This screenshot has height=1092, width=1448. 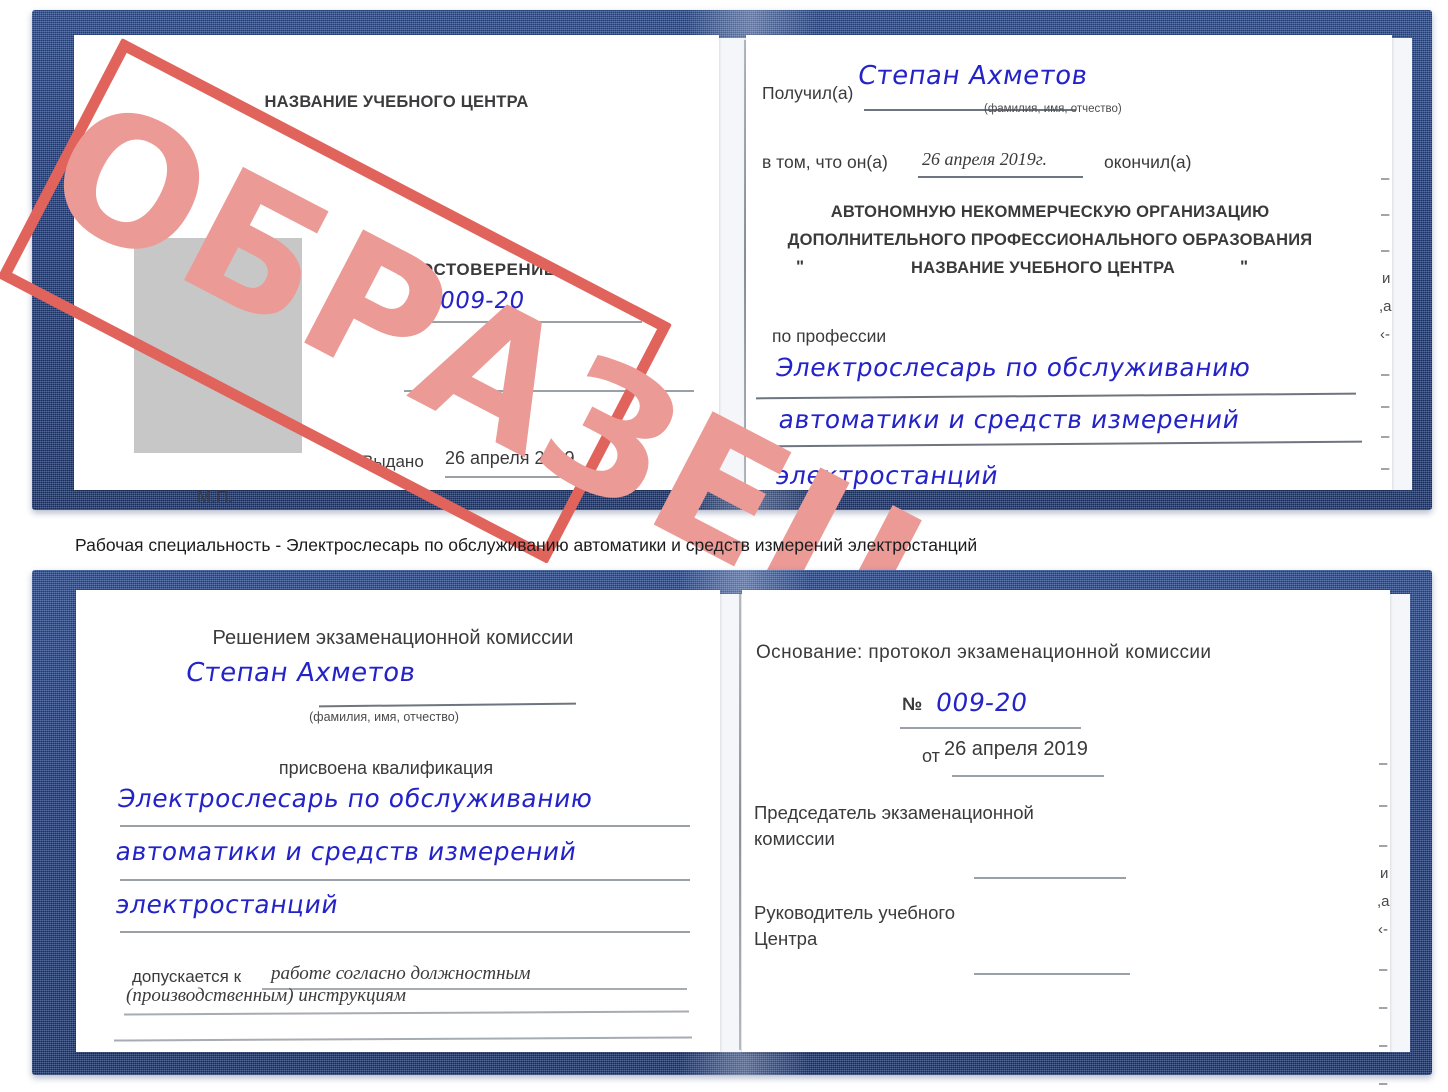 I want to click on profession-line-1: Электрослесарь по обслуживанию, so click(x=1013, y=367).